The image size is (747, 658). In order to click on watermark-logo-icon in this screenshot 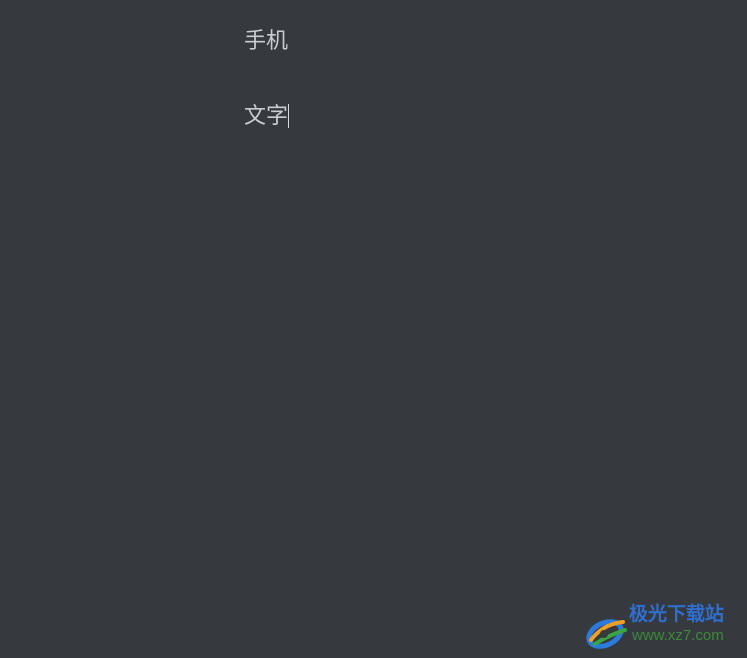, I will do `click(606, 634)`.